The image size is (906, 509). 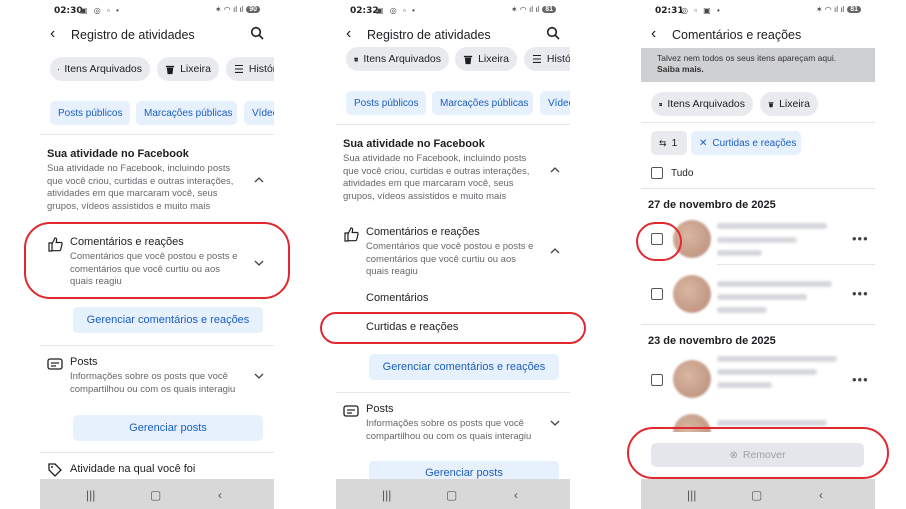 What do you see at coordinates (351, 234) in the screenshot?
I see `thumbs-up-icon` at bounding box center [351, 234].